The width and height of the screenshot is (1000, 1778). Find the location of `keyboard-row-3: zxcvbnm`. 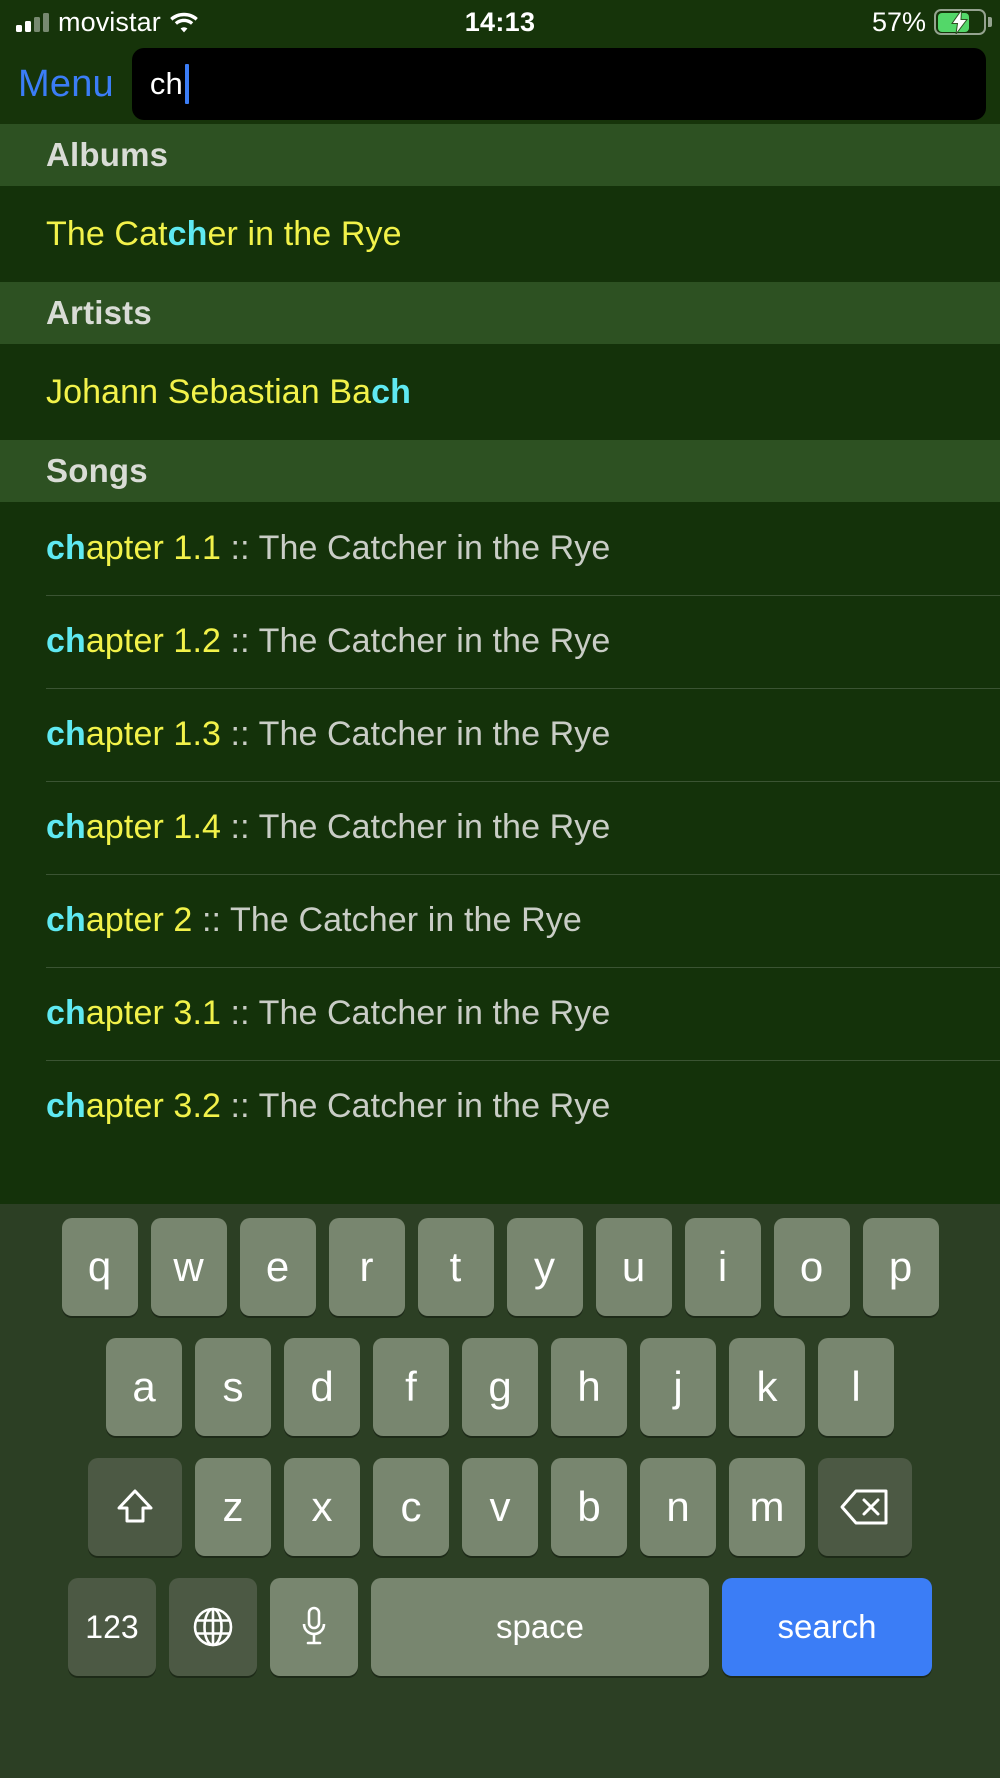

keyboard-row-3: zxcvbnm is located at coordinates (500, 1507).